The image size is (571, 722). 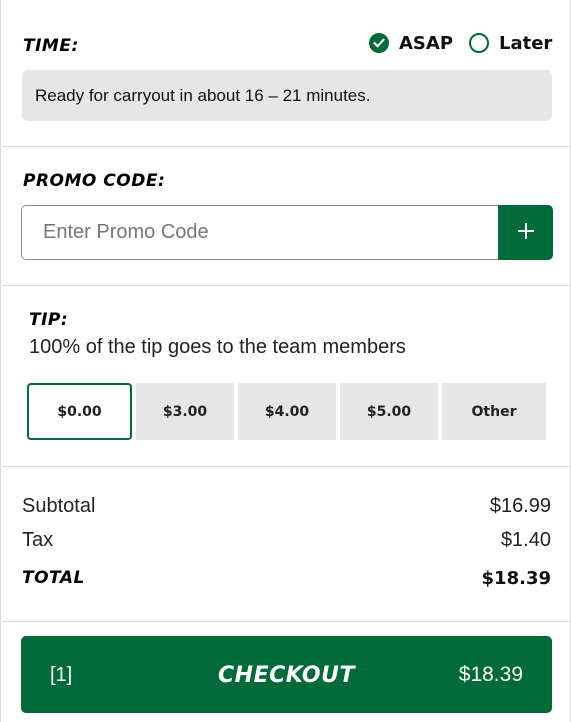 What do you see at coordinates (49, 320) in the screenshot?
I see `tip-heading: TIP:` at bounding box center [49, 320].